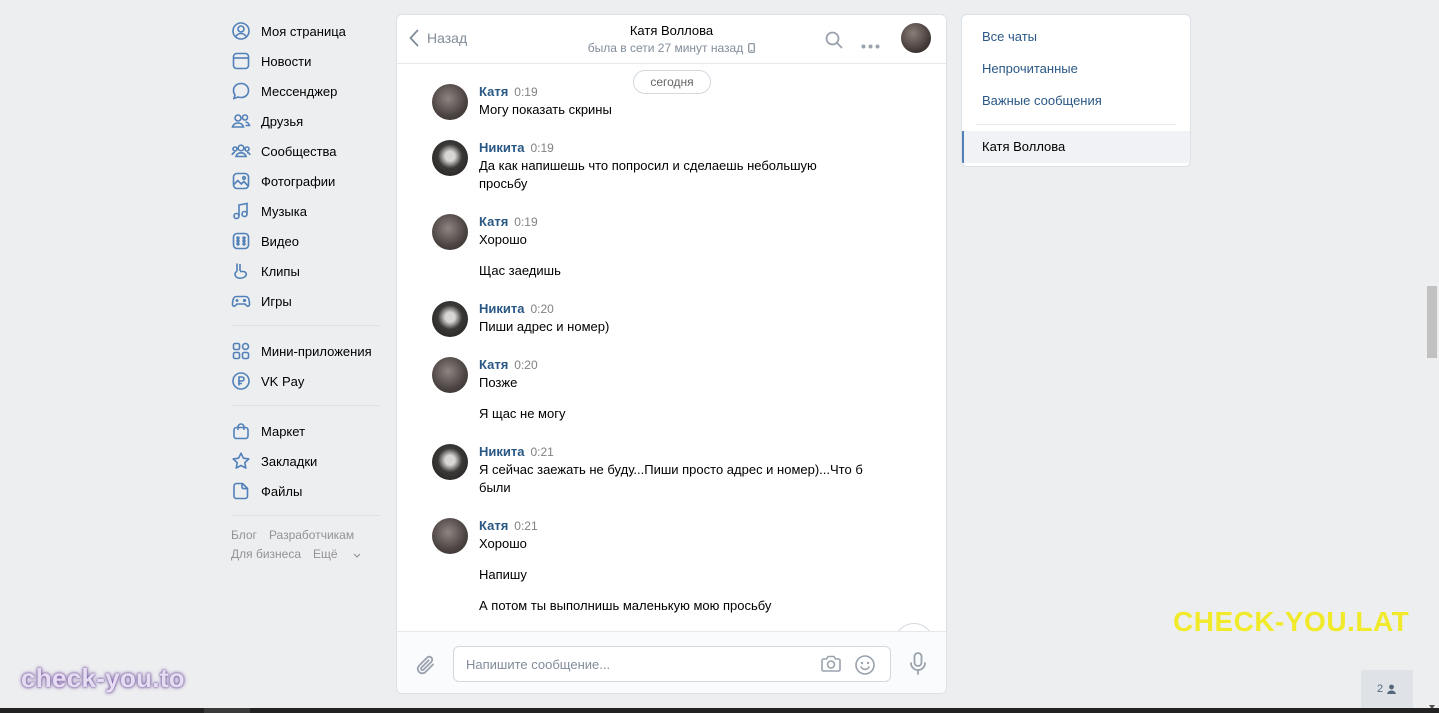  What do you see at coordinates (662, 390) in the screenshot?
I see `message-item: Катя 0:20 Позже Я щас не могу` at bounding box center [662, 390].